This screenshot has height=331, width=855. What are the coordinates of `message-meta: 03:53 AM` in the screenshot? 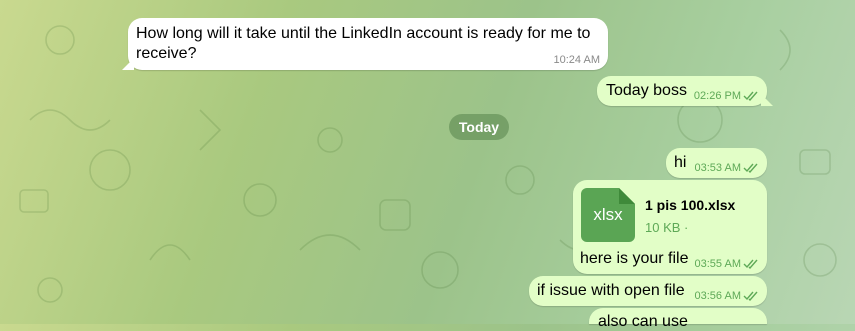 It's located at (727, 168).